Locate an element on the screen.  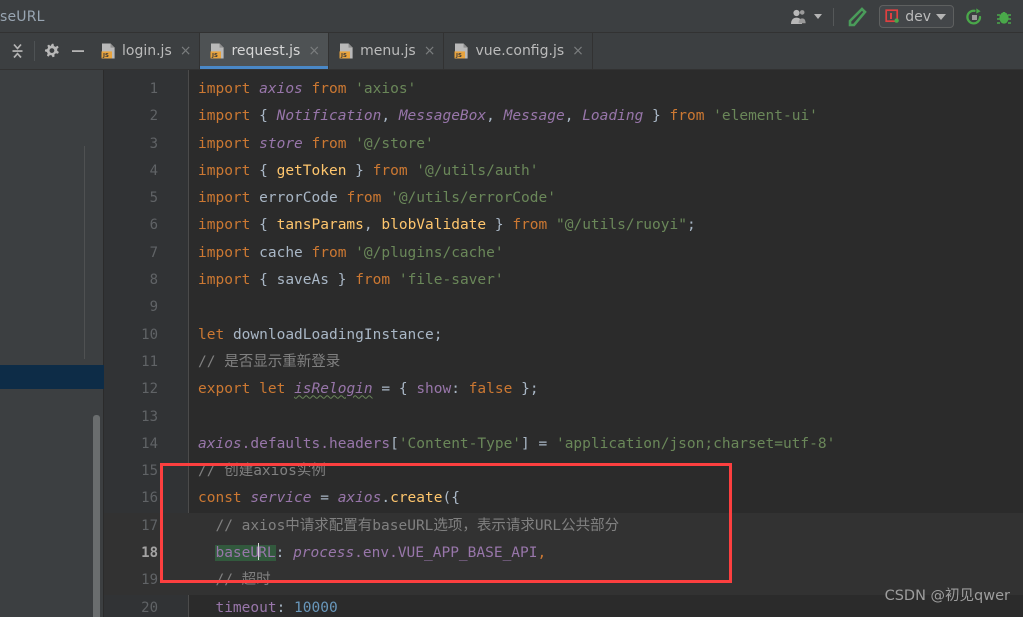
code-line-1: import axios from 'axios' is located at coordinates (307, 89).